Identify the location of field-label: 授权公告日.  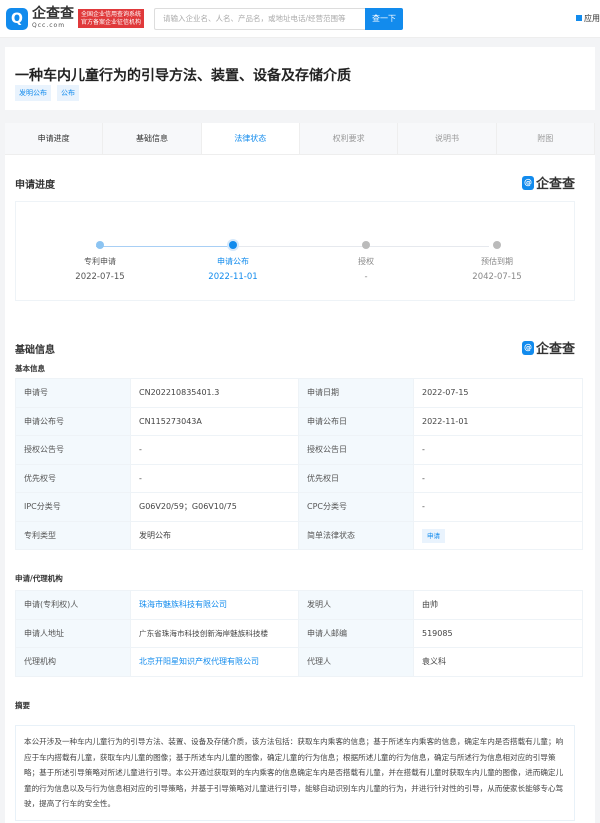
(356, 450).